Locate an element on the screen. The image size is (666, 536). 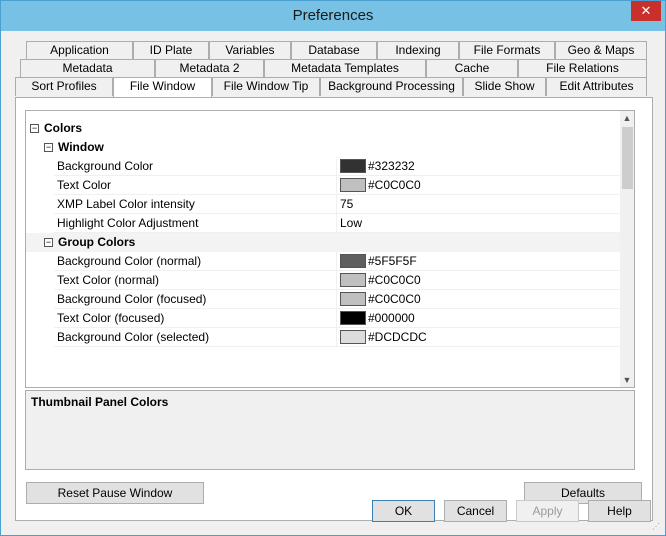
property-name: Text Color is located at coordinates (195, 185).